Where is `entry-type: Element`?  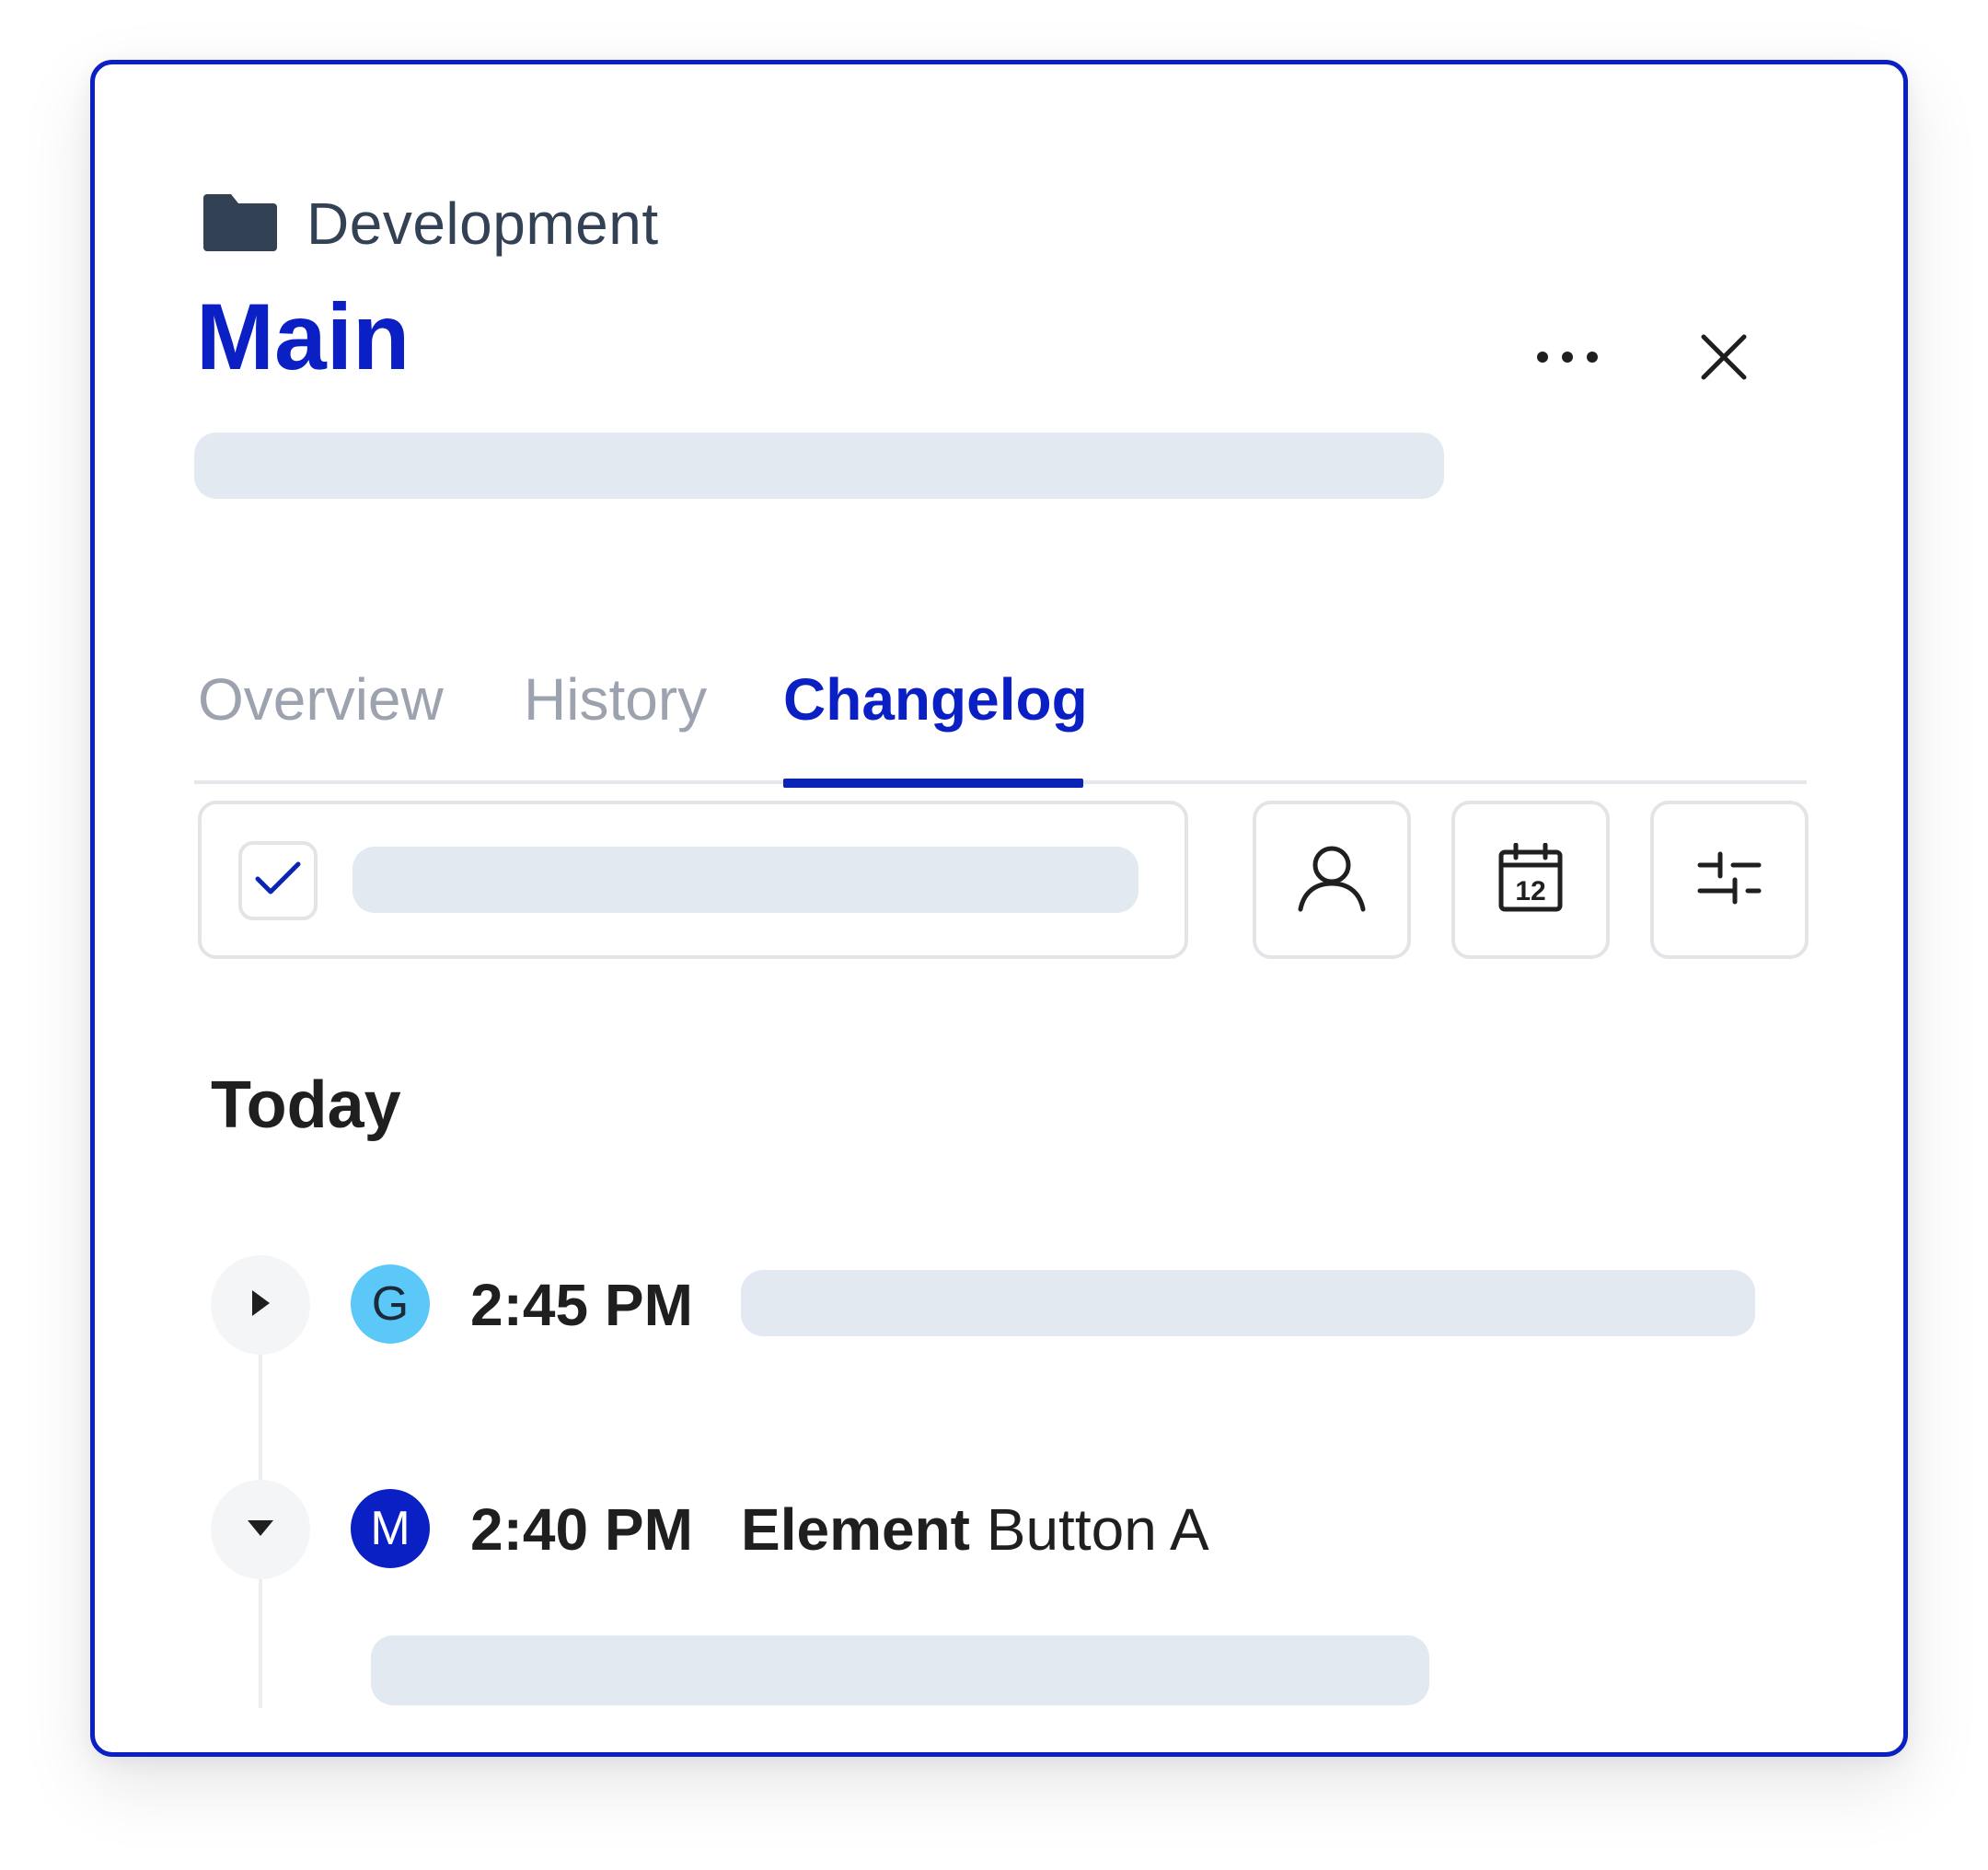 entry-type: Element is located at coordinates (855, 1529).